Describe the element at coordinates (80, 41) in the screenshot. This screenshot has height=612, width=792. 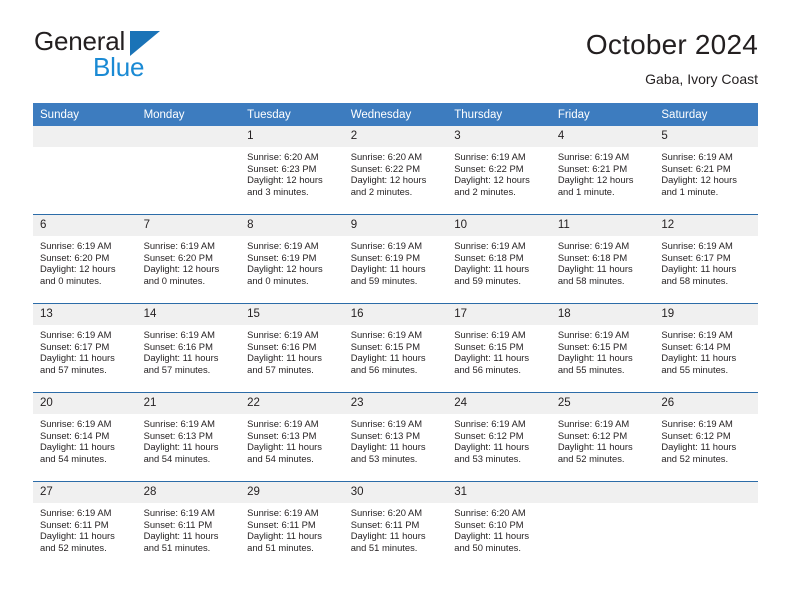
I see `logo-text-general: General` at that location.